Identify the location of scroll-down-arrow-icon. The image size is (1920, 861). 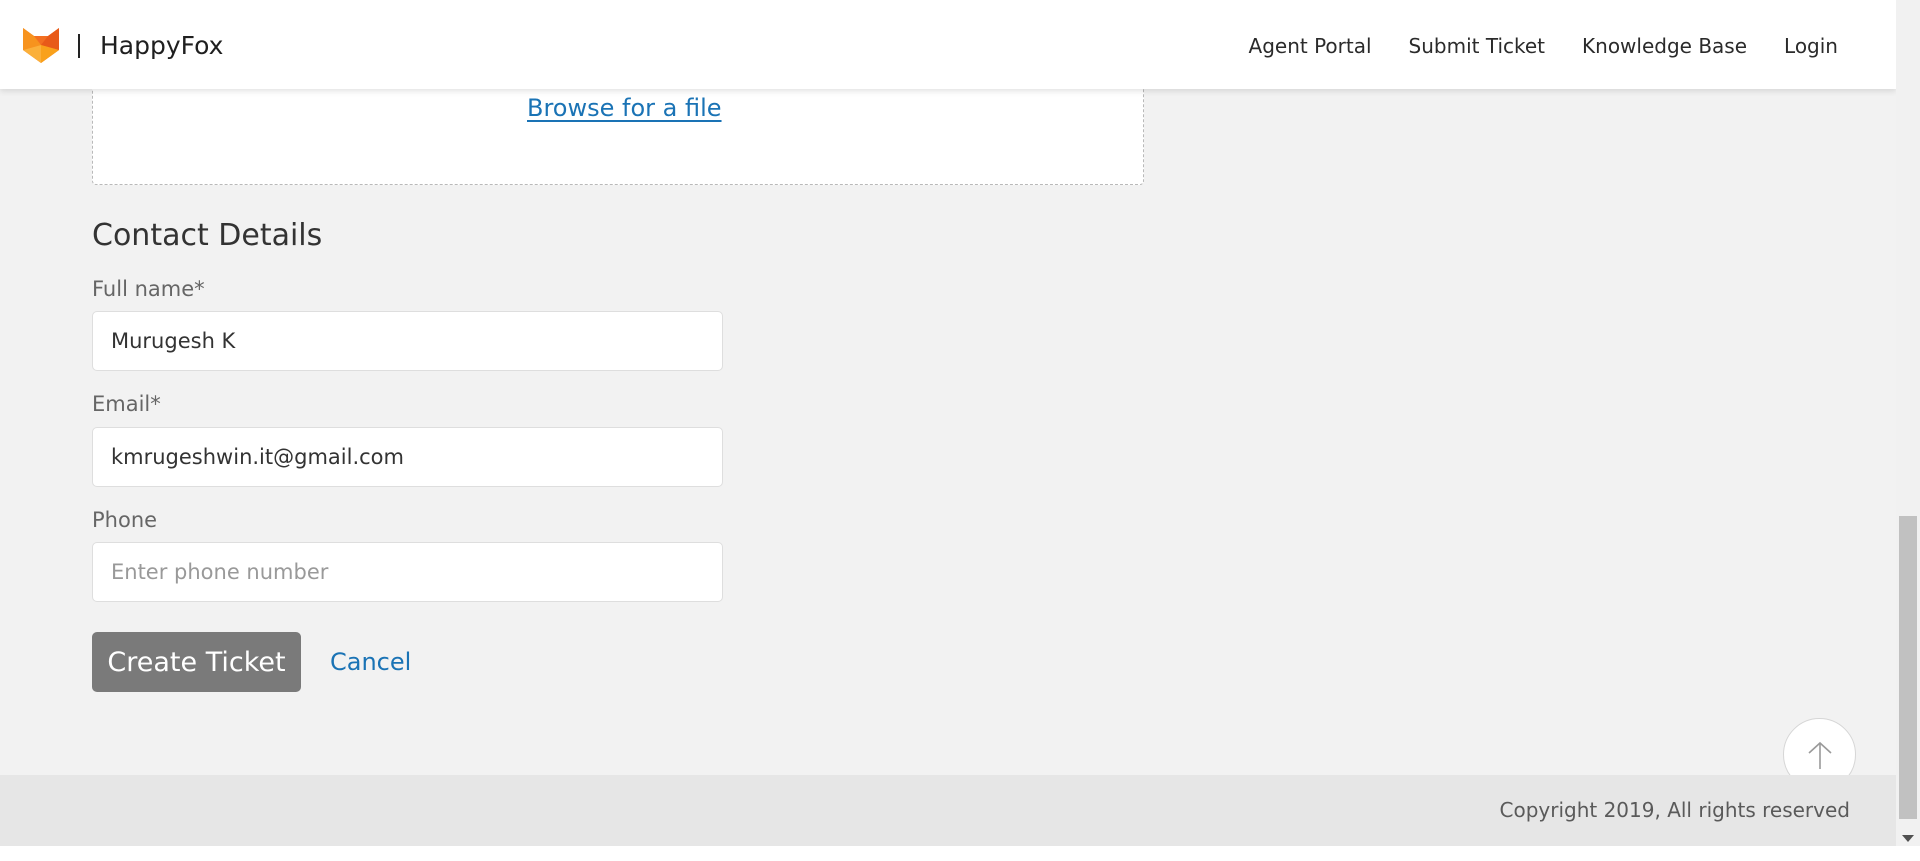
(1908, 838).